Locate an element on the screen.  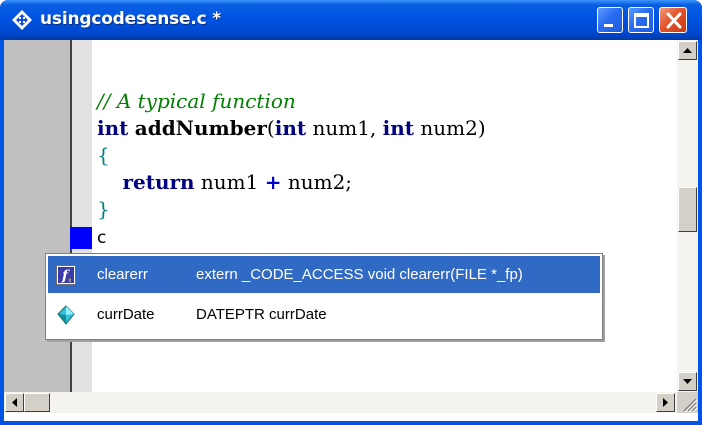
open-brace: { is located at coordinates (103, 155).